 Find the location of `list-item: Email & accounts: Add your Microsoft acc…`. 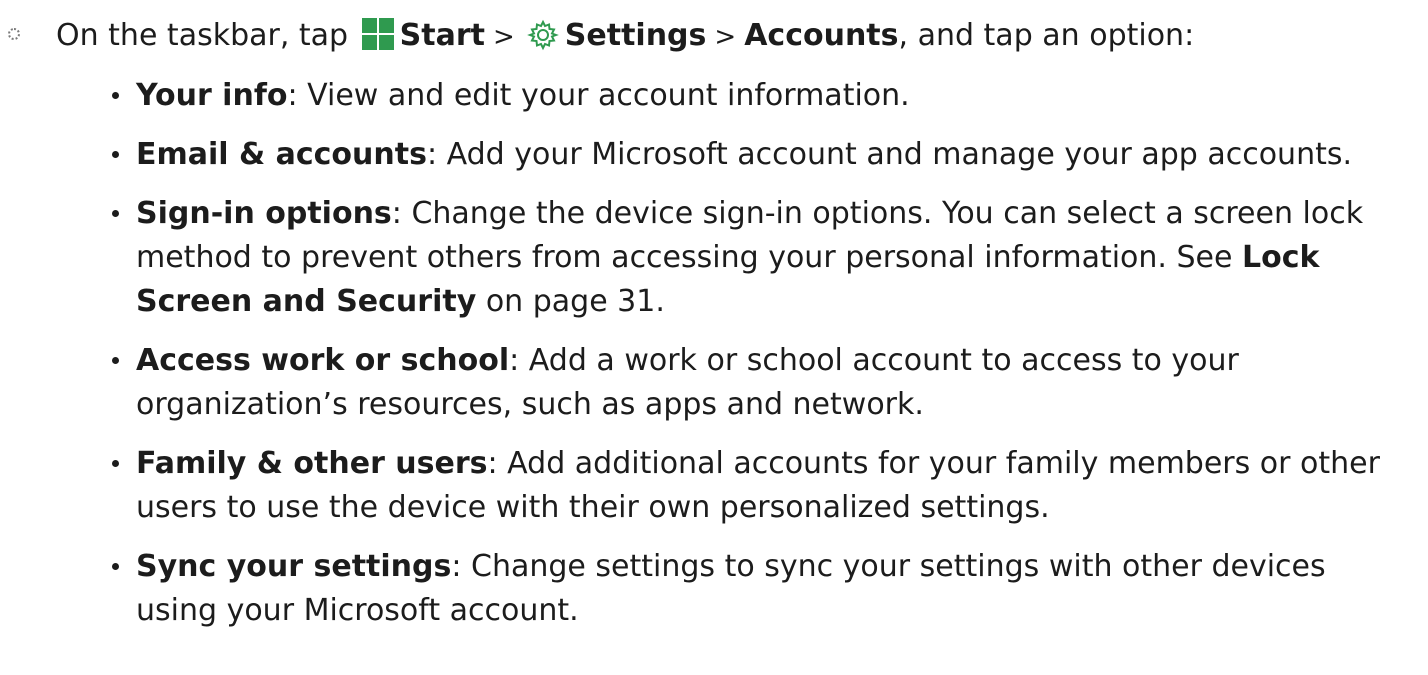

list-item: Email & accounts: Add your Microsoft acc… is located at coordinates (762, 155).